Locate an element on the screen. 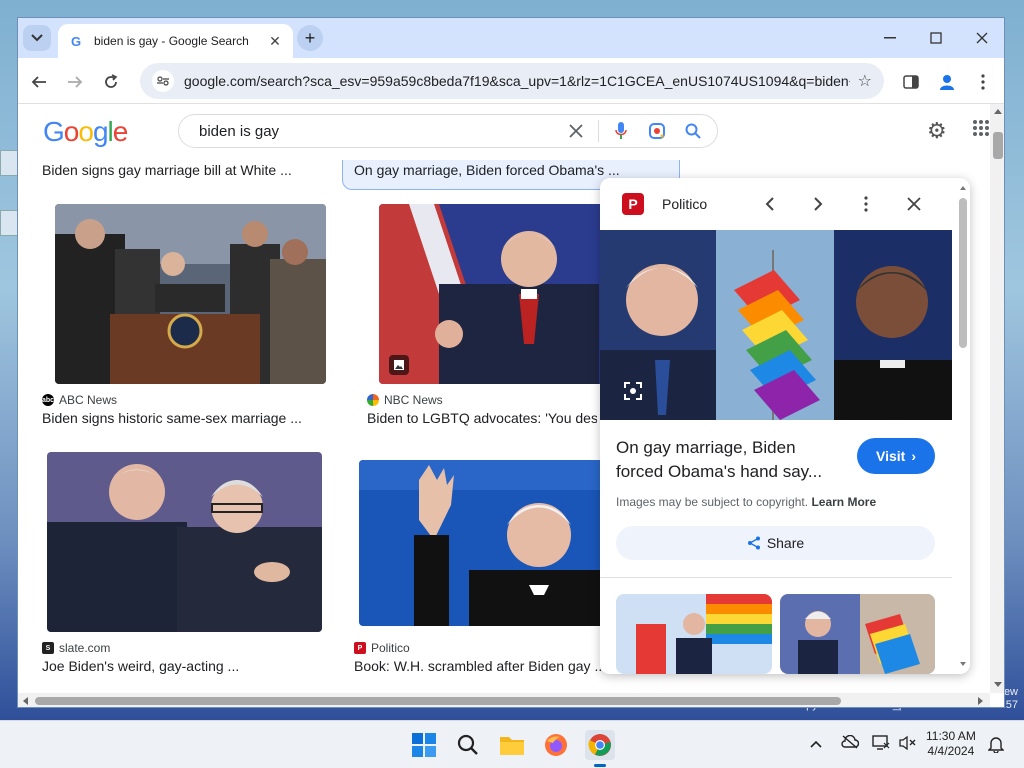 This screenshot has height=768, width=1024. clock-time: 11:30 AM is located at coordinates (951, 736).